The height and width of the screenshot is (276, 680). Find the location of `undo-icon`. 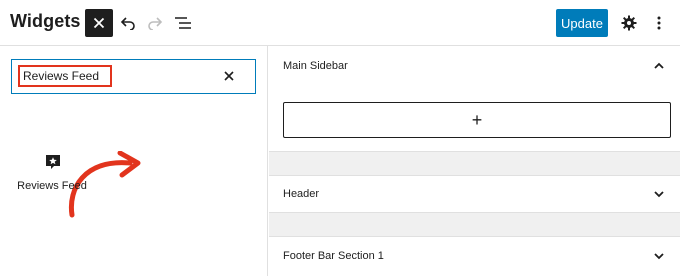

undo-icon is located at coordinates (127, 23).